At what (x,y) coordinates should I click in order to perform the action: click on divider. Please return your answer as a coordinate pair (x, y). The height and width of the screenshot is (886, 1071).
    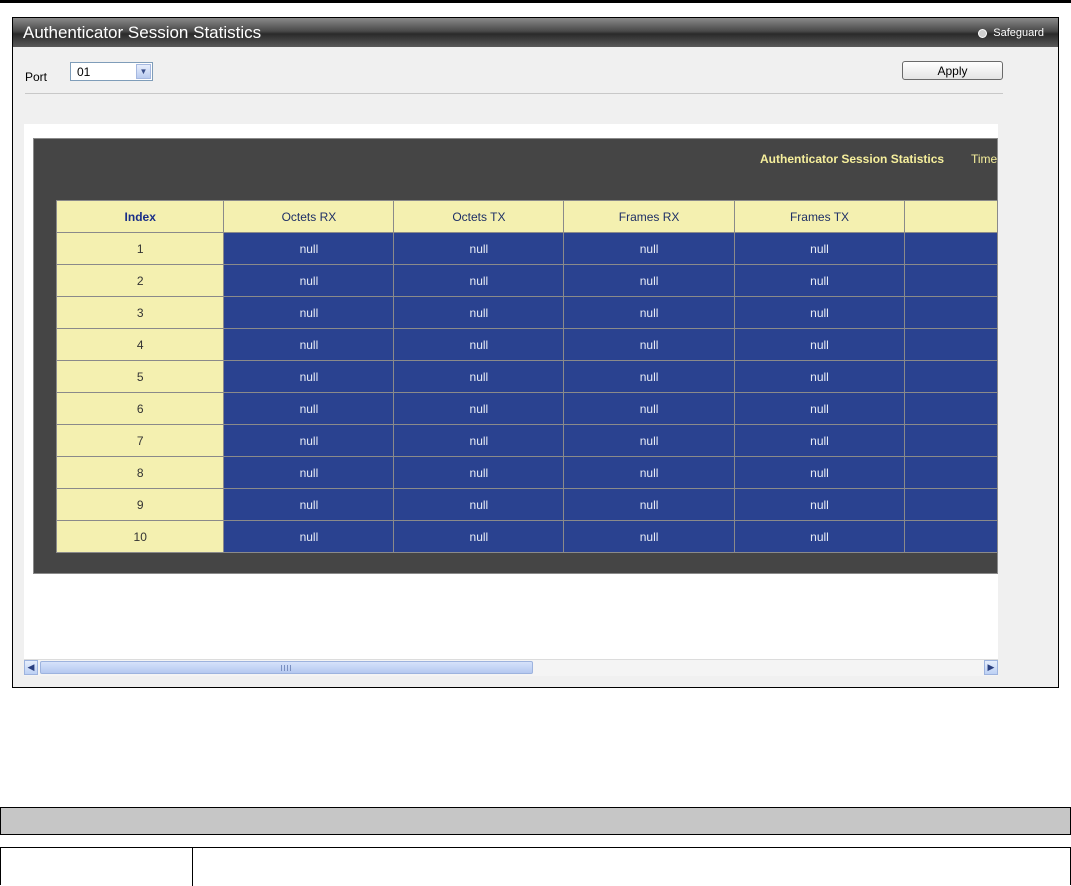
    Looking at the image, I should click on (514, 93).